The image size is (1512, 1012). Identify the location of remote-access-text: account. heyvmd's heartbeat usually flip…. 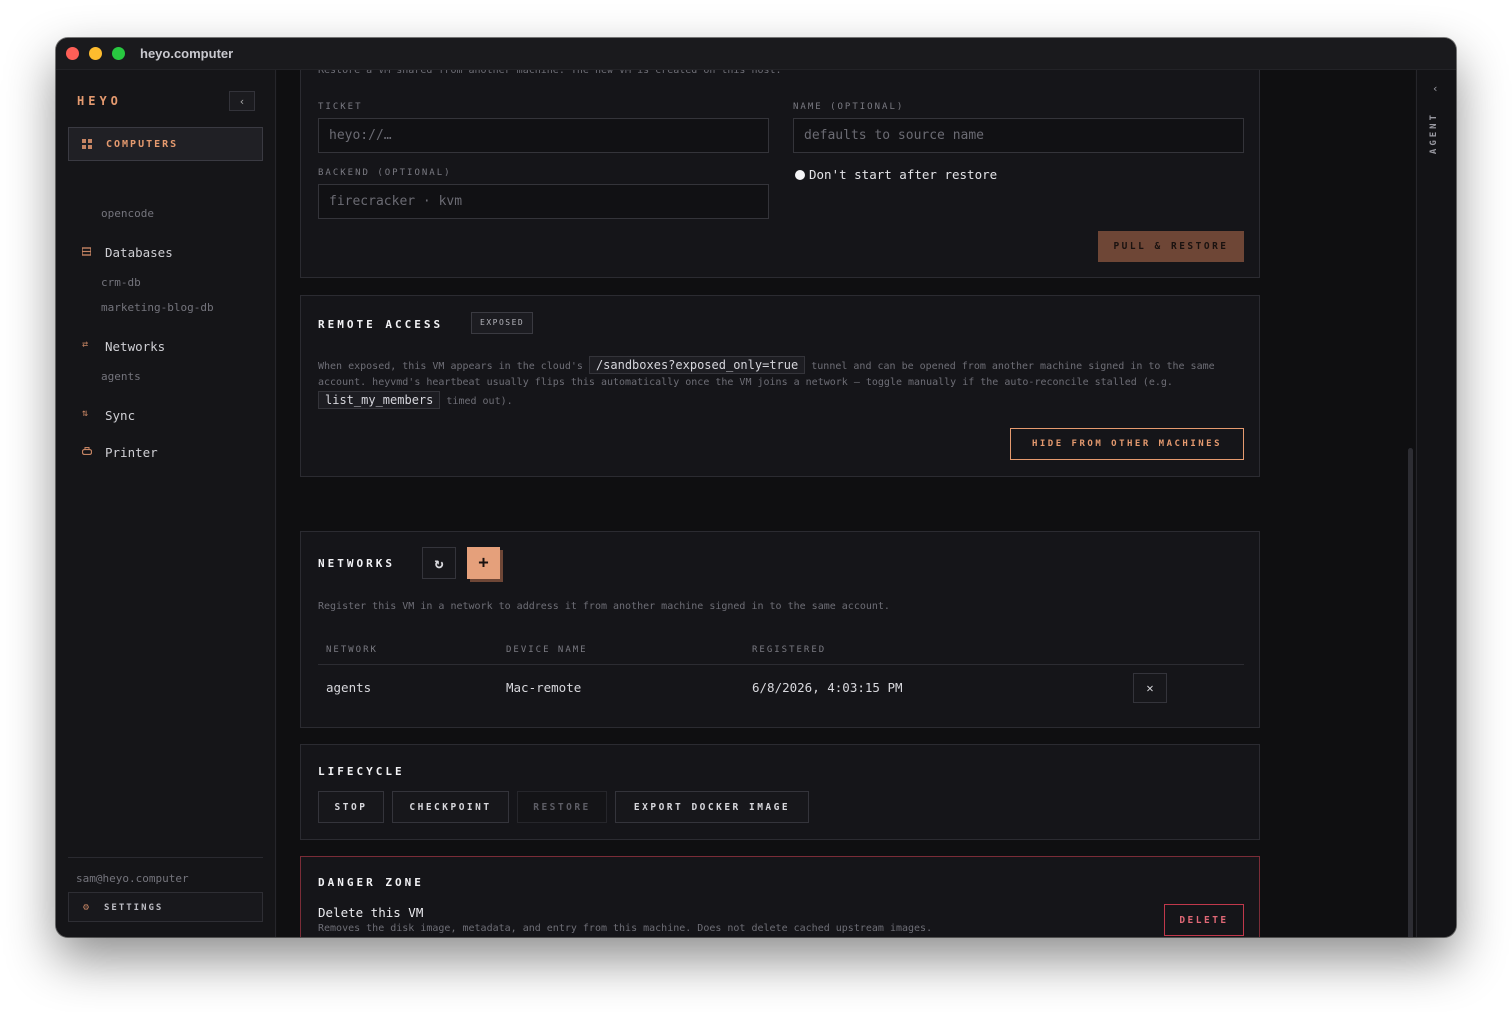
(745, 382).